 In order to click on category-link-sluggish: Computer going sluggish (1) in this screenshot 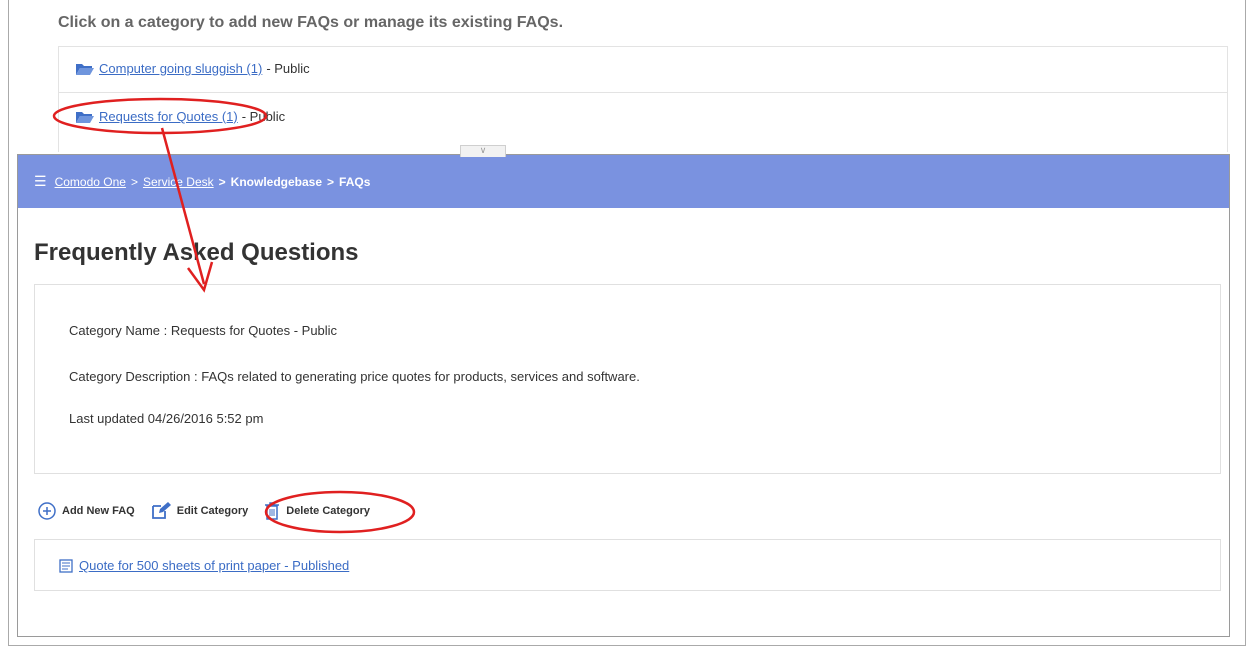, I will do `click(180, 68)`.